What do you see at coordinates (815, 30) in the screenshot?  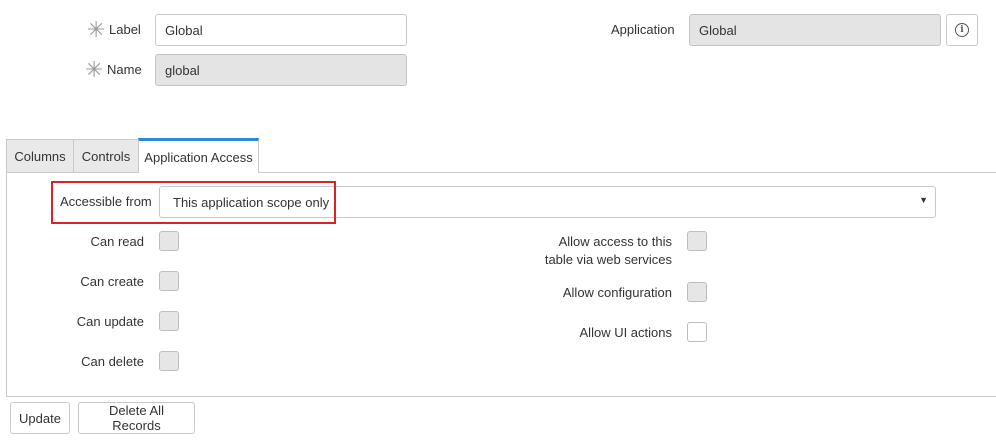 I see `application-input: Global` at bounding box center [815, 30].